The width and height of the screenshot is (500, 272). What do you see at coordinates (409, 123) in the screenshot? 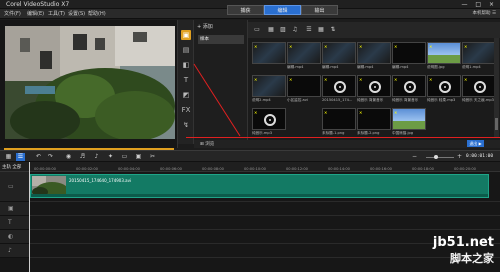
I see `media-item: ✕ 中国熊猫.jpg` at bounding box center [409, 123].